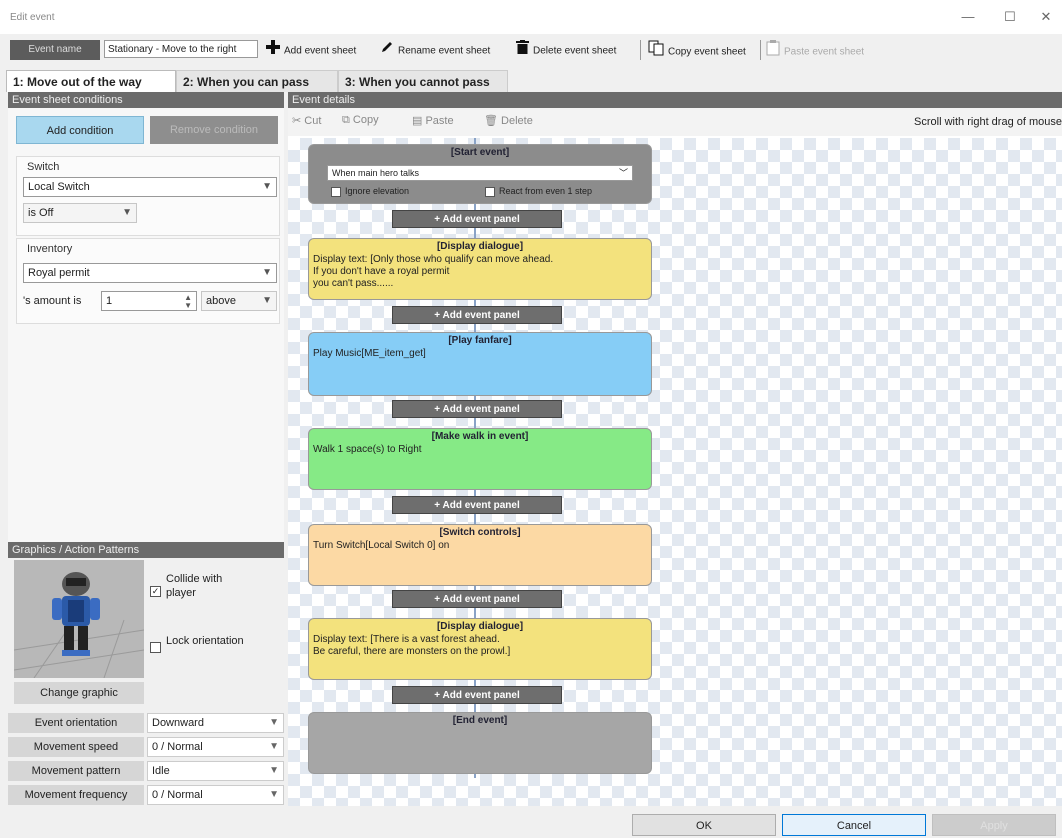 The height and width of the screenshot is (838, 1062). Describe the element at coordinates (480, 436) in the screenshot. I see `panel-title: [Make walk in event]` at that location.